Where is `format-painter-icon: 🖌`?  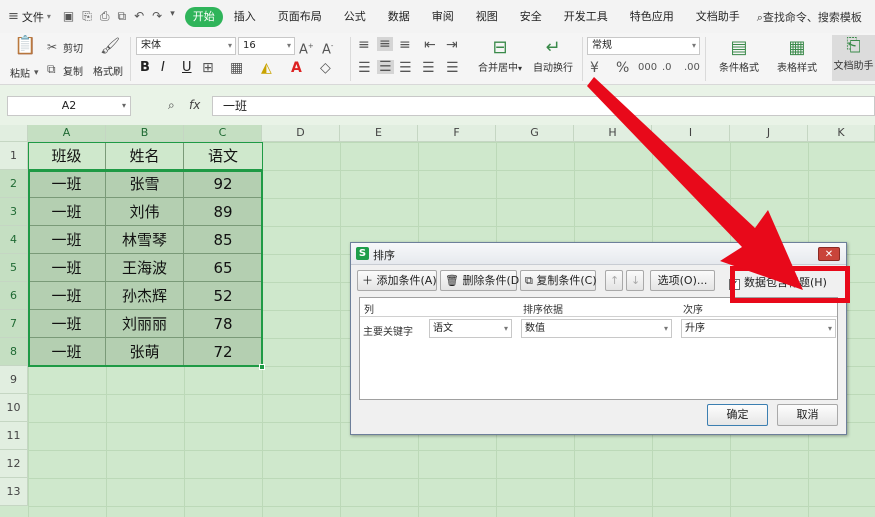 format-painter-icon: 🖌 is located at coordinates (110, 46).